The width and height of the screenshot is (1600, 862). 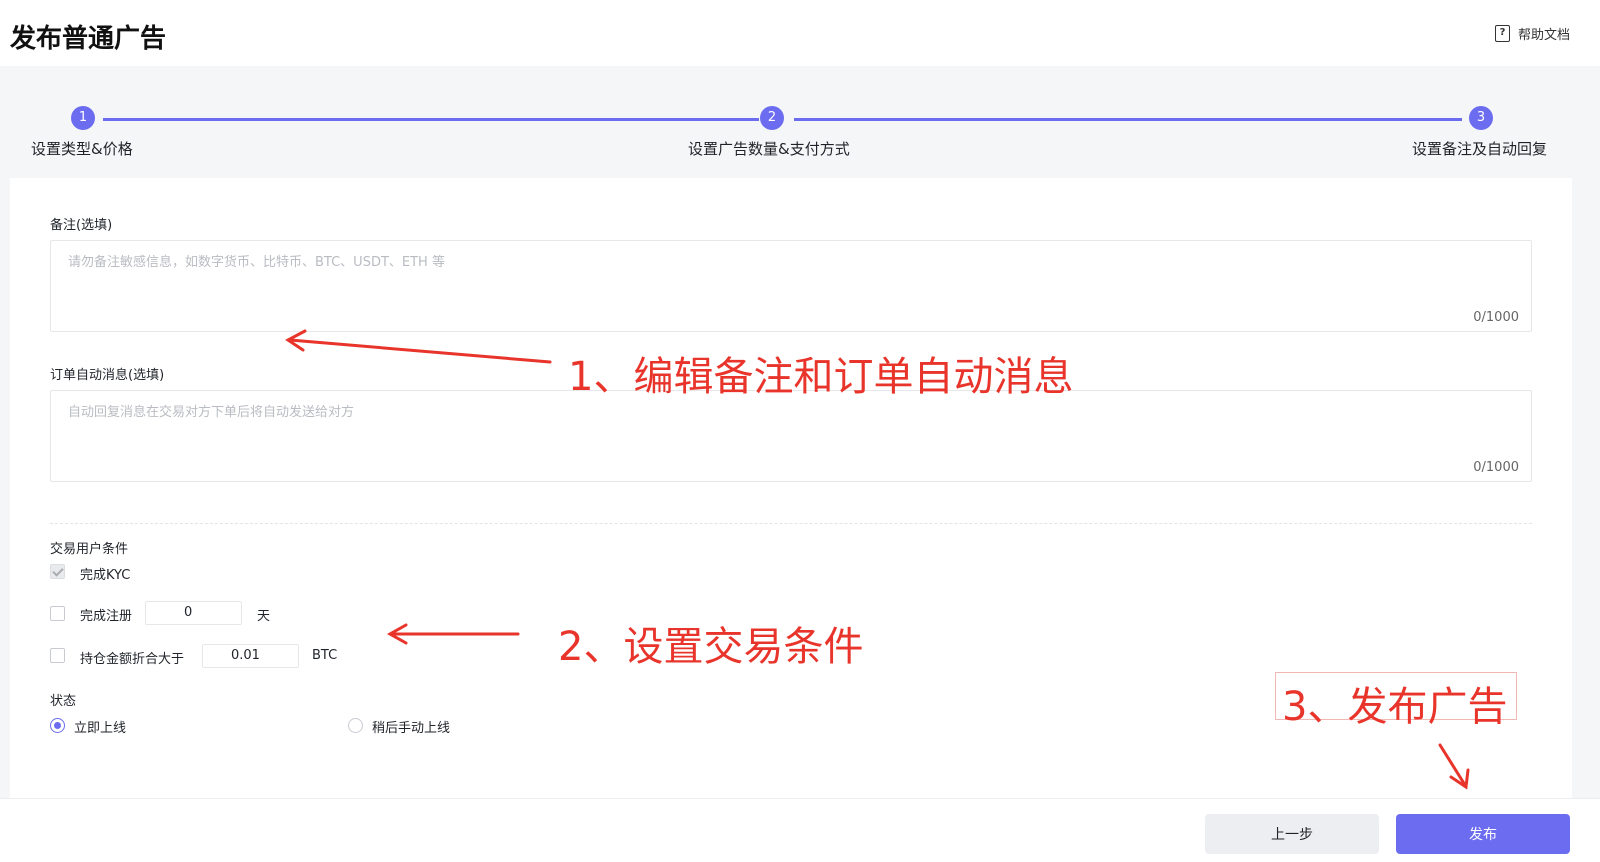 What do you see at coordinates (800, 122) in the screenshot?
I see `progress-stepper: 1 2 3 设置类型&价格 设置广告数量&支付方式 设置备注及自动回复` at bounding box center [800, 122].